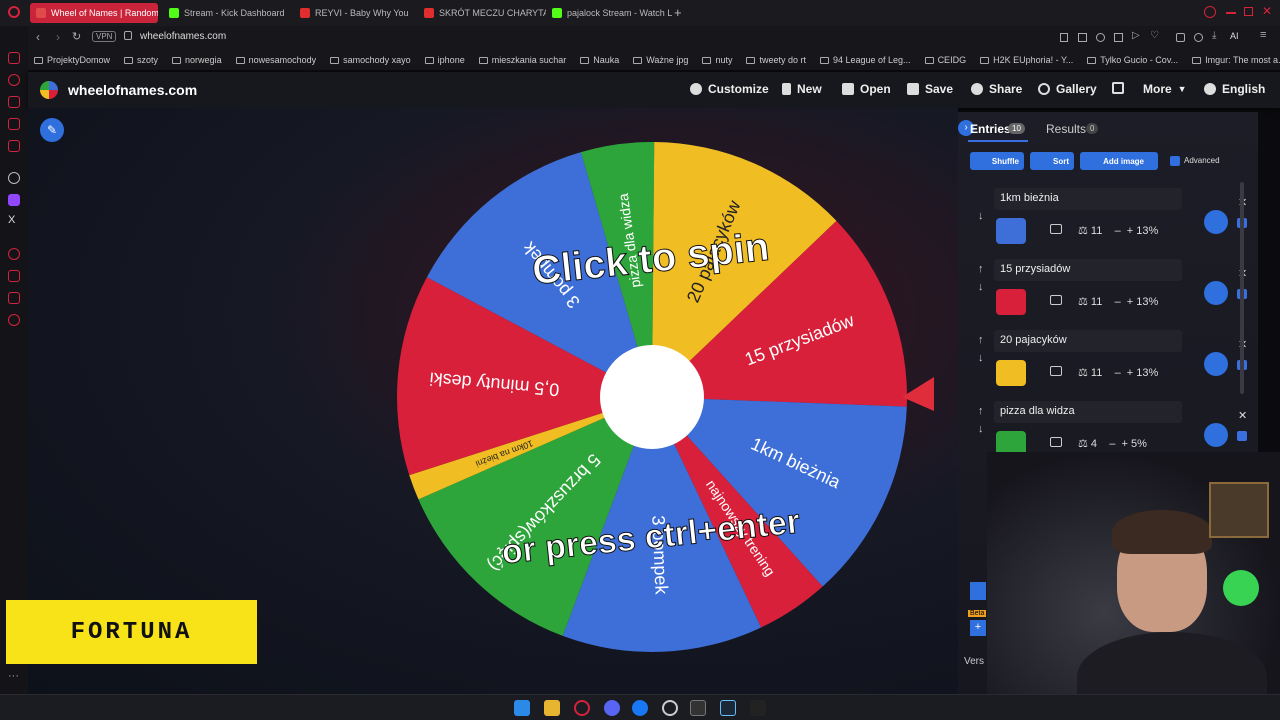  Describe the element at coordinates (14, 80) in the screenshot. I see `history-icon` at that location.